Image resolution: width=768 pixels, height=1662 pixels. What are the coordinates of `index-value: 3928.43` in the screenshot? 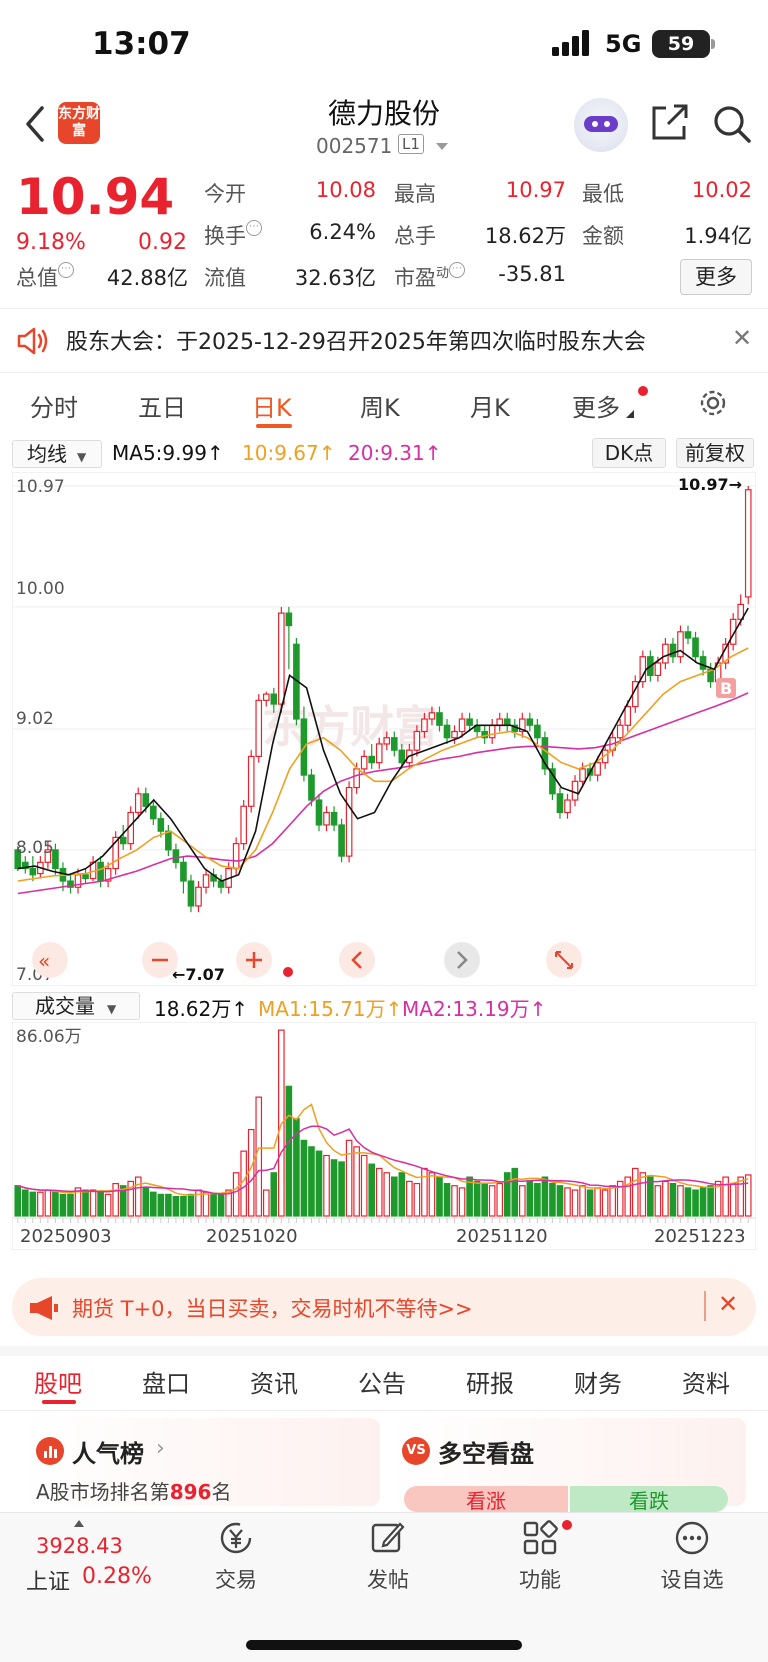 It's located at (79, 1546).